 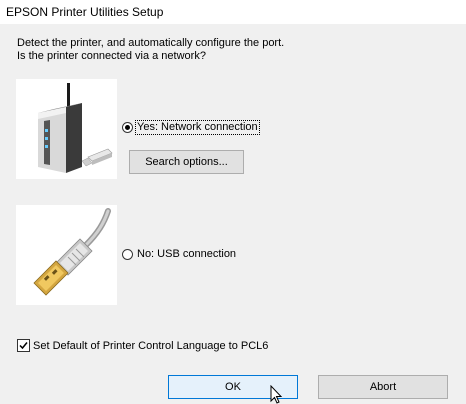 What do you see at coordinates (127, 254) in the screenshot?
I see `radio-unselected-icon` at bounding box center [127, 254].